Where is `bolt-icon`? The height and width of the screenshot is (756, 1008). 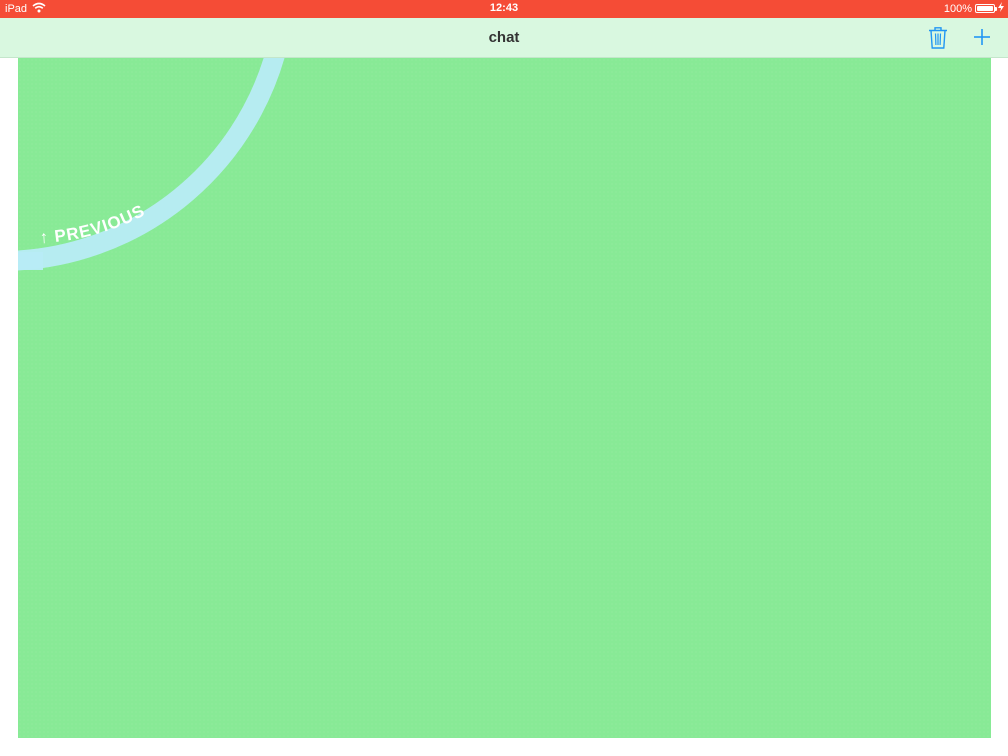 bolt-icon is located at coordinates (1001, 8).